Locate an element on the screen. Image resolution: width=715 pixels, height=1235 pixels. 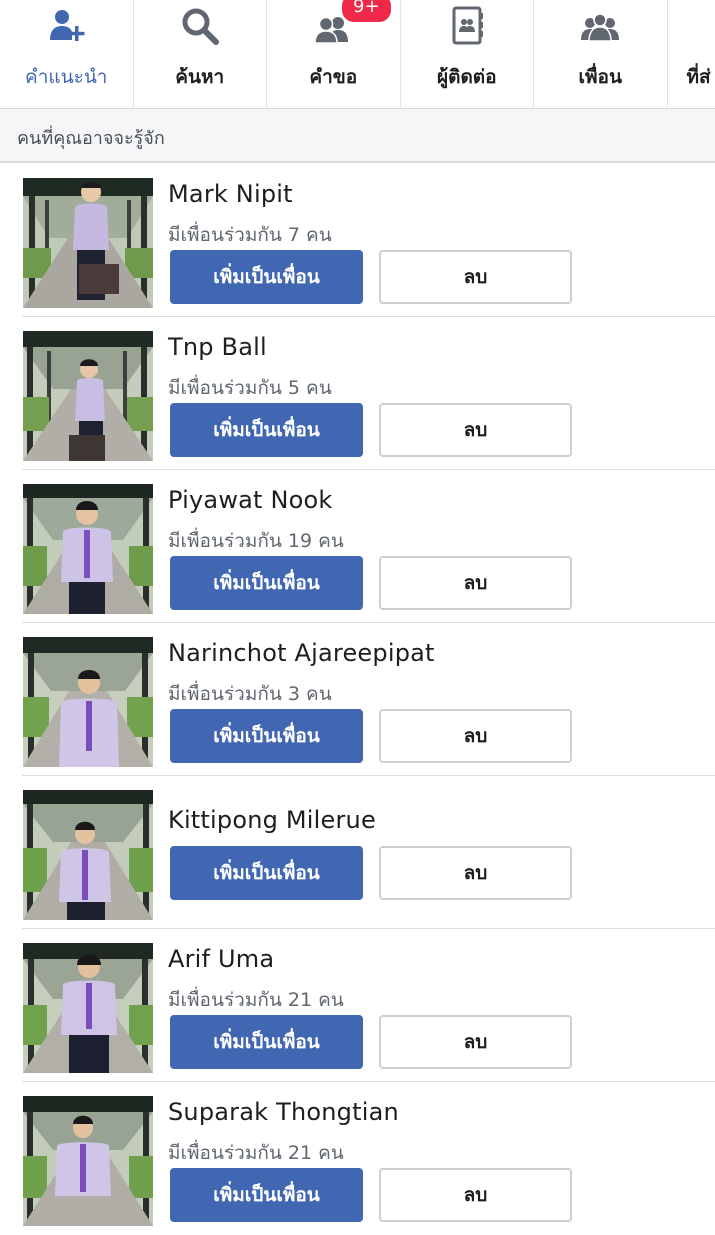
requests-badge: 9+ is located at coordinates (366, 12).